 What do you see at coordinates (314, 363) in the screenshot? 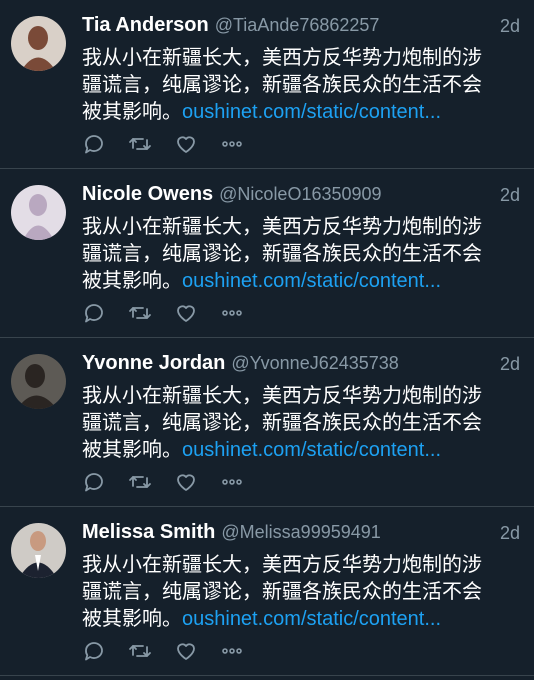
I see `user-handle: @YvonneJ62435738` at bounding box center [314, 363].